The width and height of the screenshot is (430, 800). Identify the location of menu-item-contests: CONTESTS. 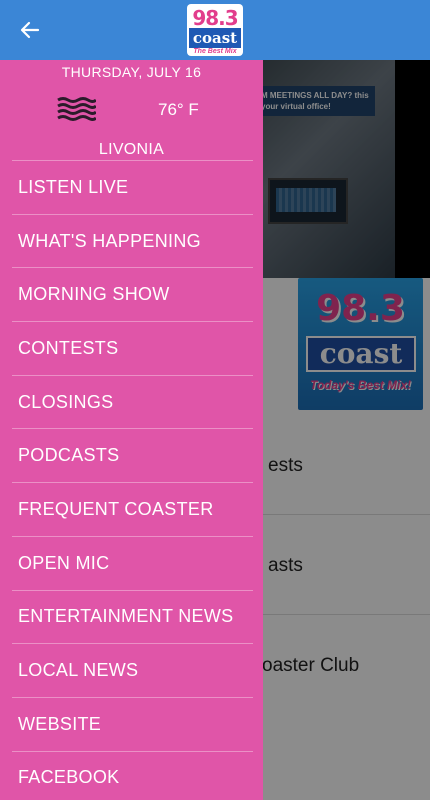
(132, 348).